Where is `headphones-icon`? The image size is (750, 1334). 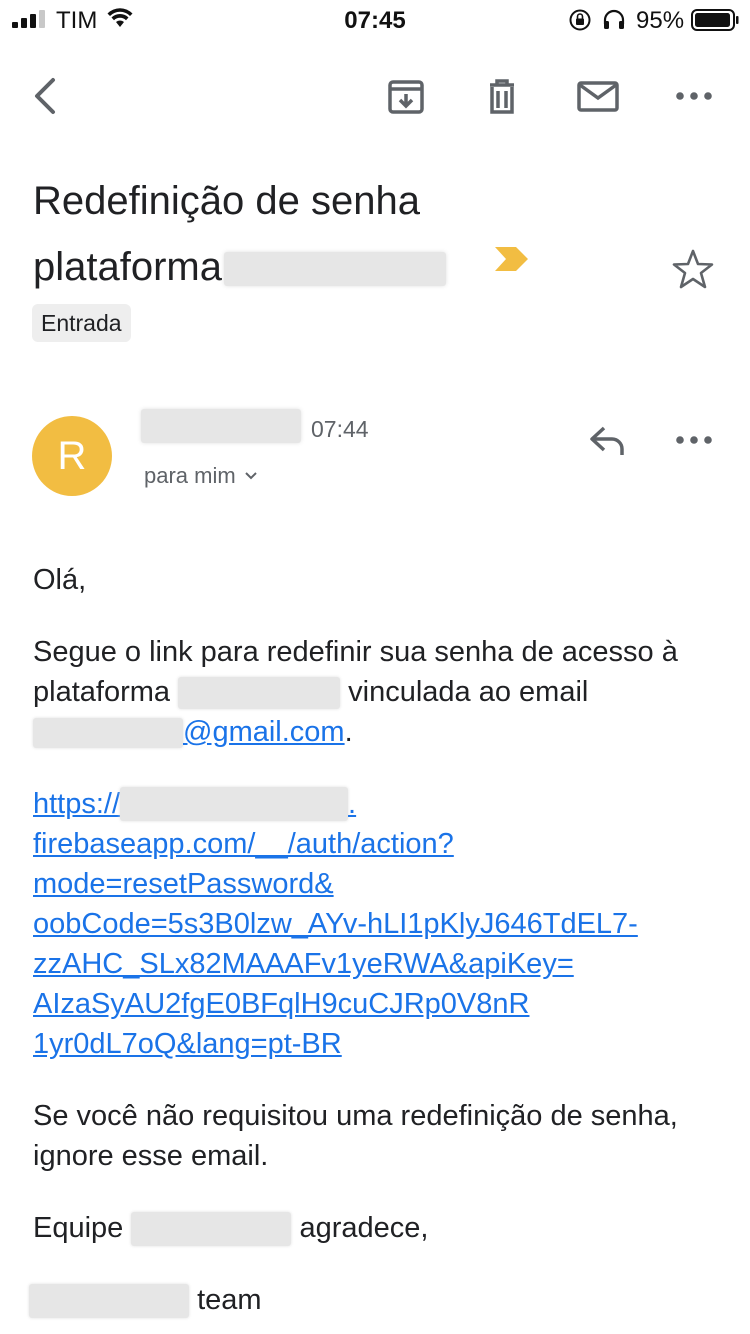
headphones-icon is located at coordinates (614, 19).